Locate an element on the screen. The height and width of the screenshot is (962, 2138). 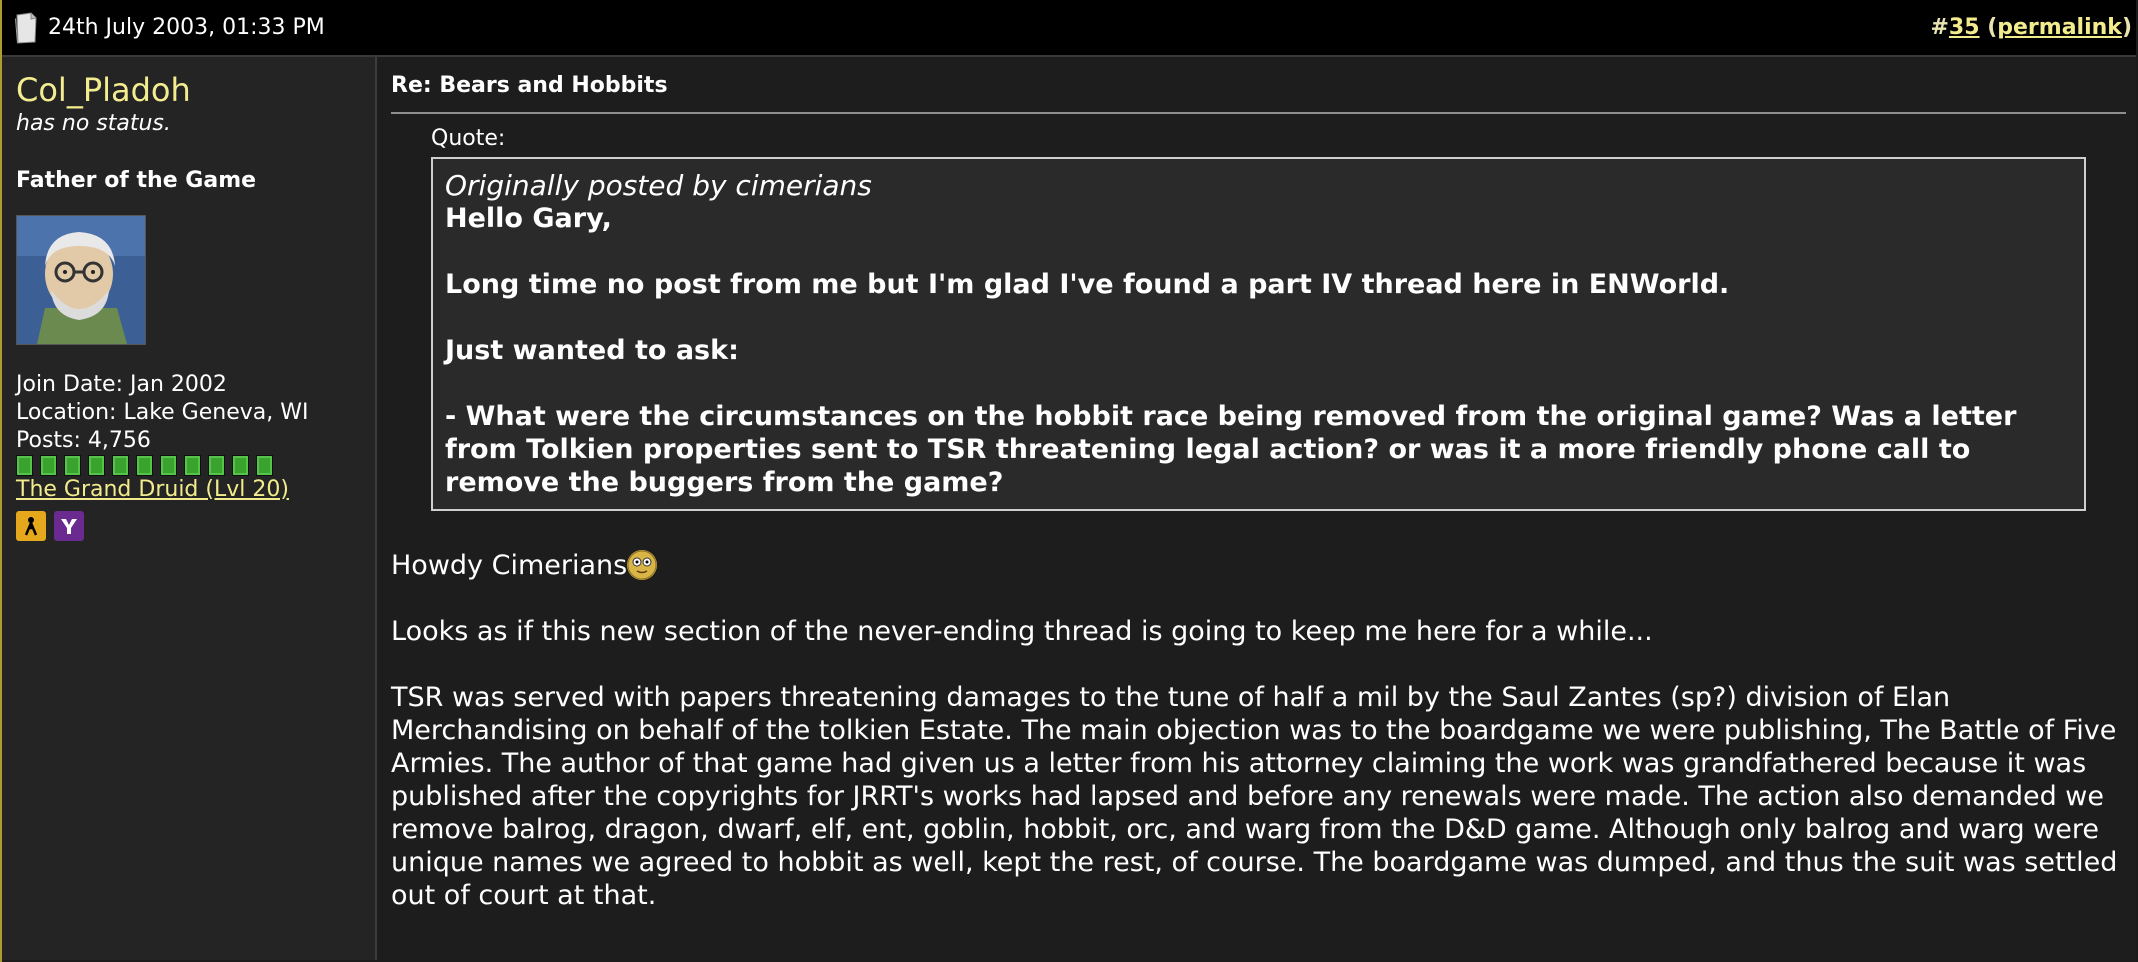
quote-paragraph: Hello Gary, is located at coordinates (528, 218).